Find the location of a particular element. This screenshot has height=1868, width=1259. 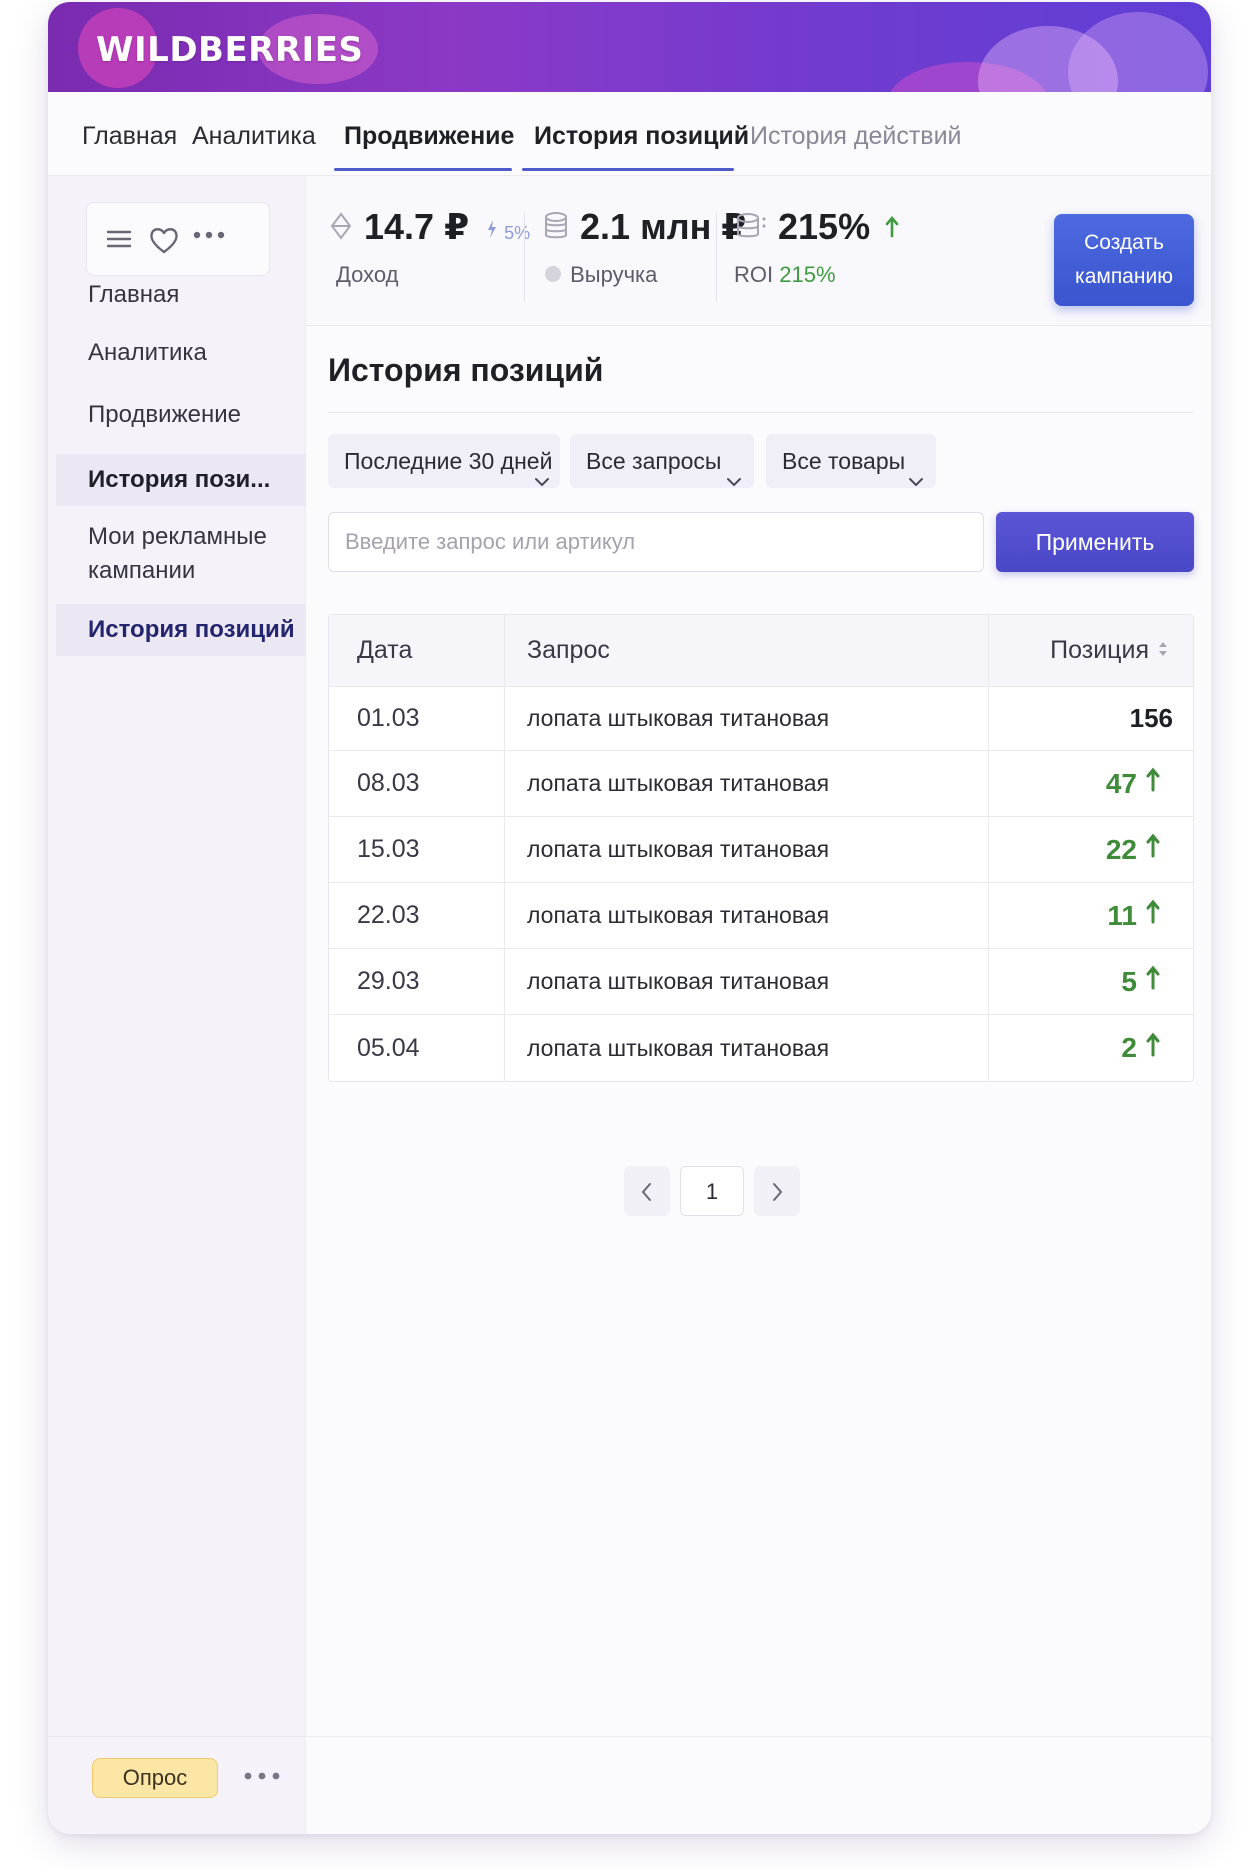

cell-date: 05.04 is located at coordinates (417, 1048).